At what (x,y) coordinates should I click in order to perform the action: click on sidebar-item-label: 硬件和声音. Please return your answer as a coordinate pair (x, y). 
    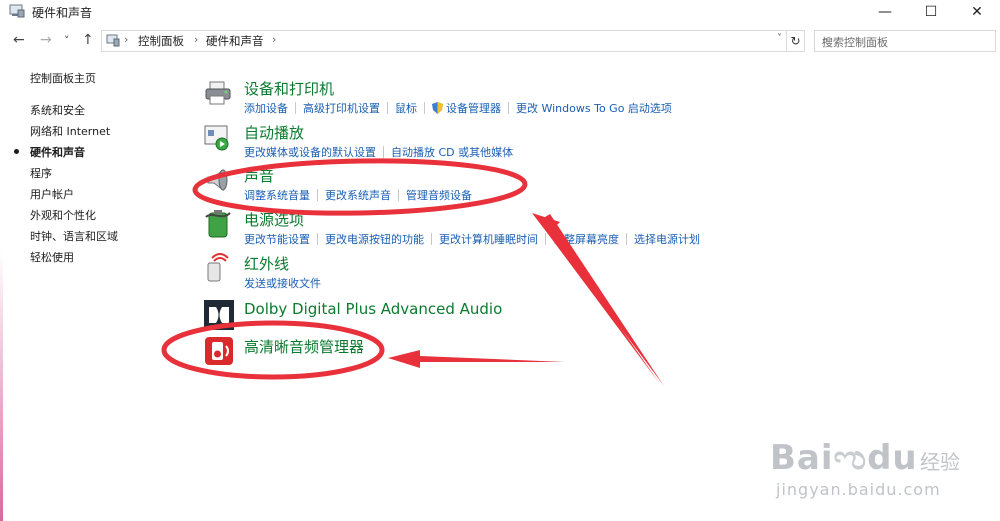
    Looking at the image, I should click on (57, 152).